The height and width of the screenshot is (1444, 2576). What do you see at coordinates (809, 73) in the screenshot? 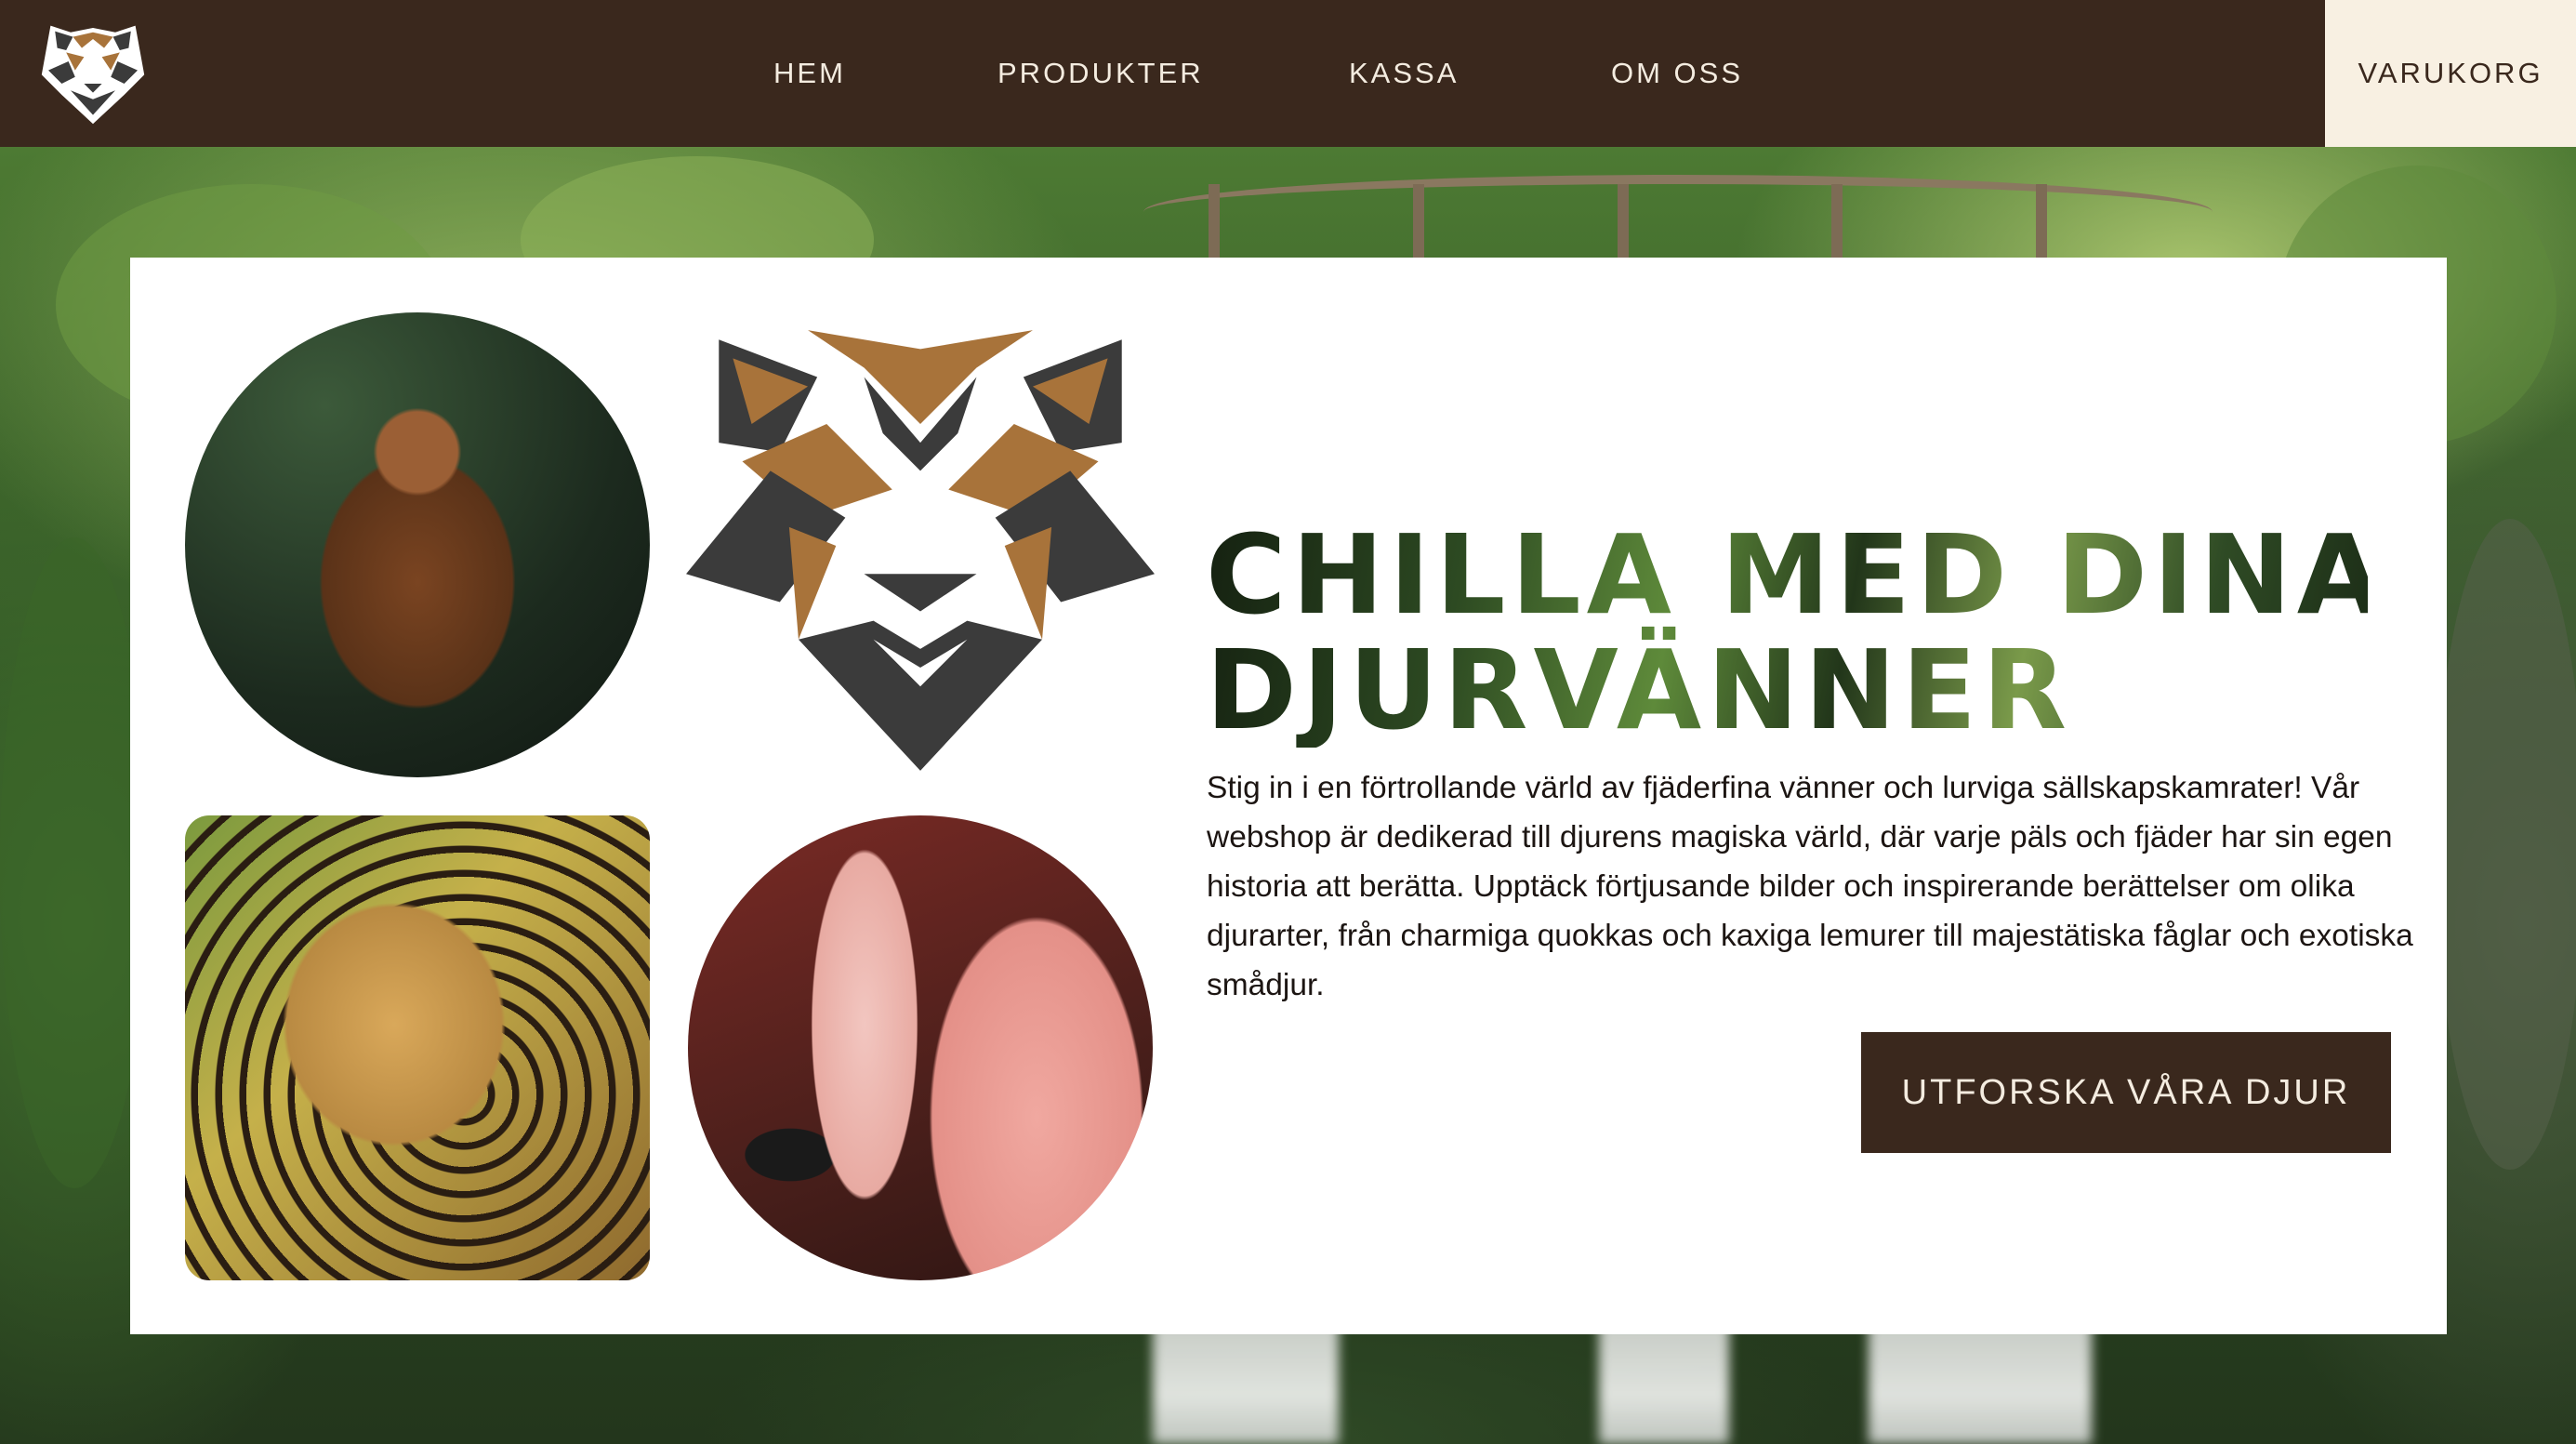
I see `nav-item-hem: HEM` at bounding box center [809, 73].